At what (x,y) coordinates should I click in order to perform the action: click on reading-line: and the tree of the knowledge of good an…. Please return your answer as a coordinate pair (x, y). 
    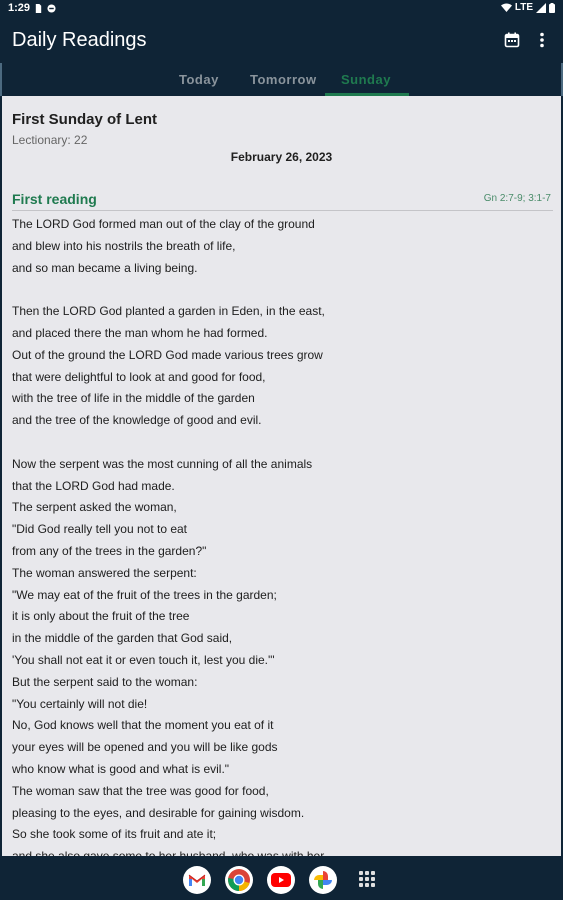
    Looking at the image, I should click on (137, 420).